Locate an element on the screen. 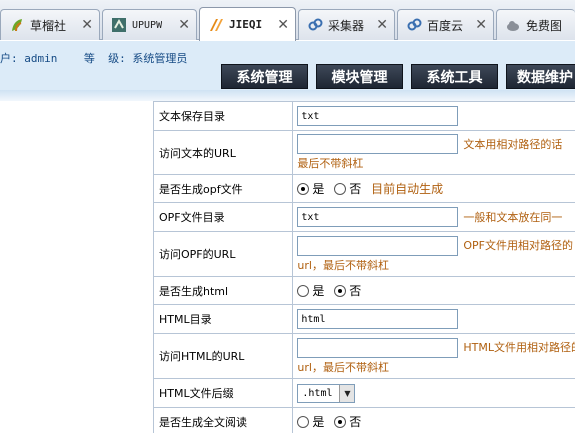 The height and width of the screenshot is (433, 575). table-row: 访问OPF的URL OPF文件用相对路径的 url，最后不带斜杠 is located at coordinates (363, 254).